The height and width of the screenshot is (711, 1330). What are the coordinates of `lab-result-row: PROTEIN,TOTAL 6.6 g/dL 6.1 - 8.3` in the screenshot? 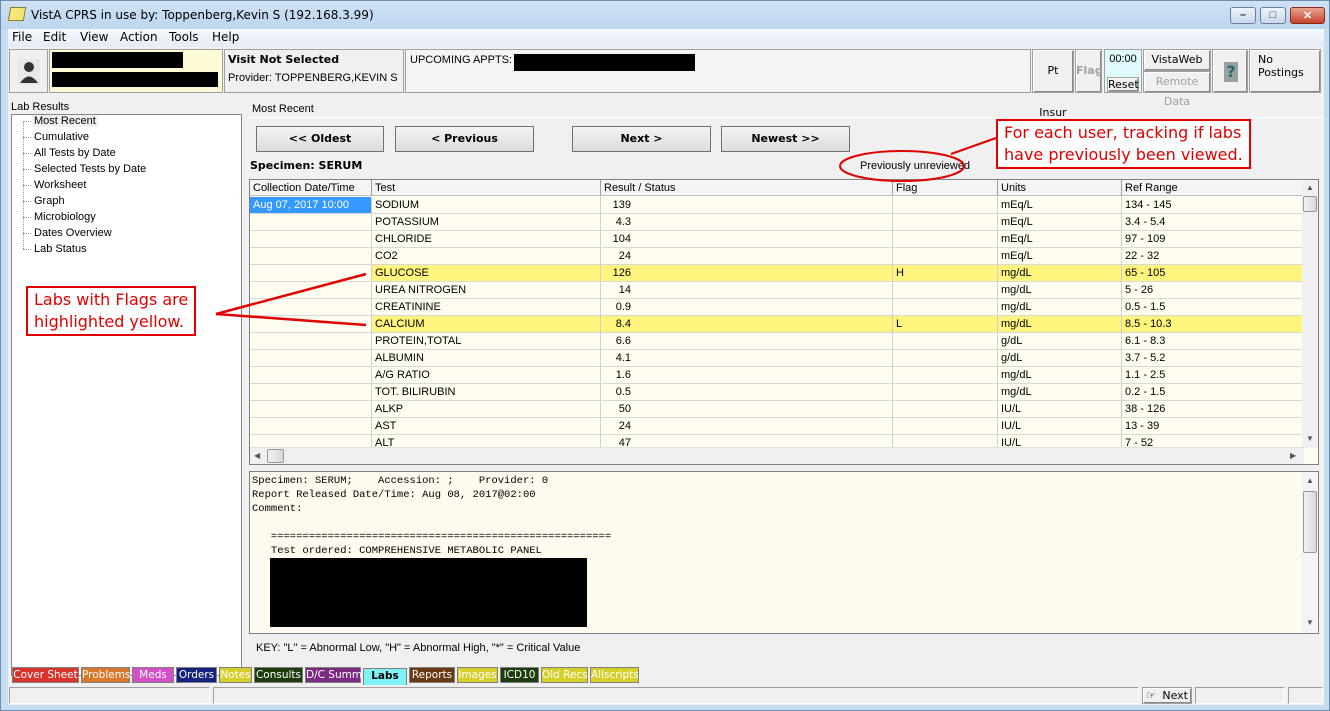 It's located at (777, 341).